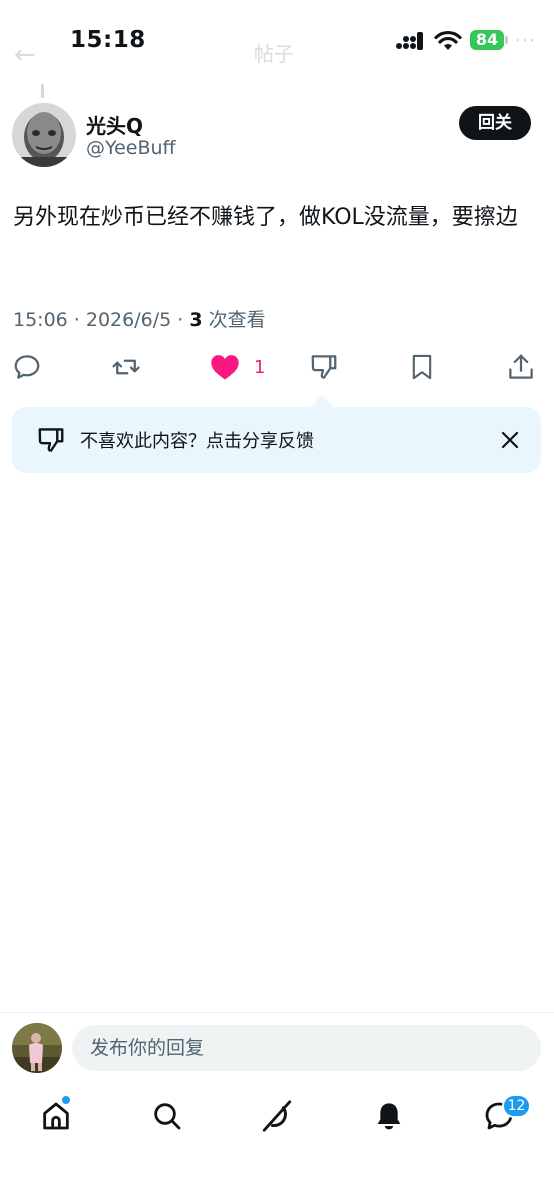 Image resolution: width=554 pixels, height=1200 pixels. I want to click on bell-icon, so click(389, 1116).